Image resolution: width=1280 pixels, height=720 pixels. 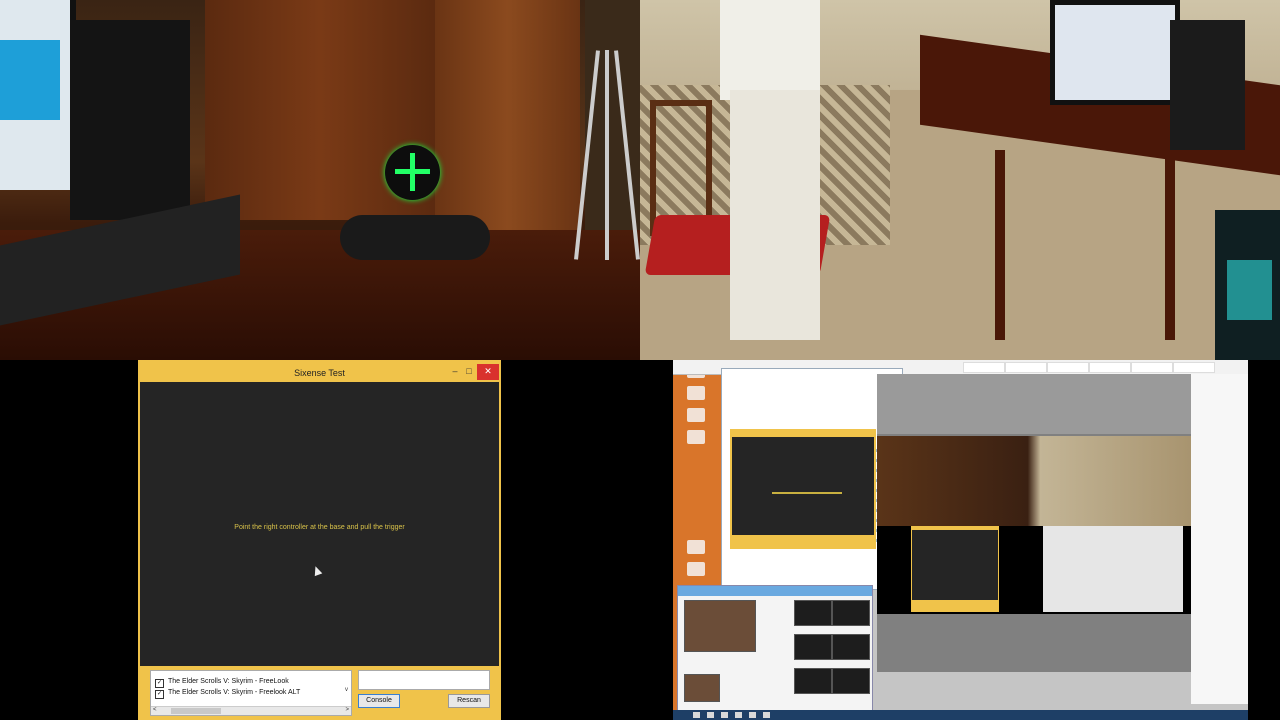 I want to click on computer-tower, so click(x=130, y=120).